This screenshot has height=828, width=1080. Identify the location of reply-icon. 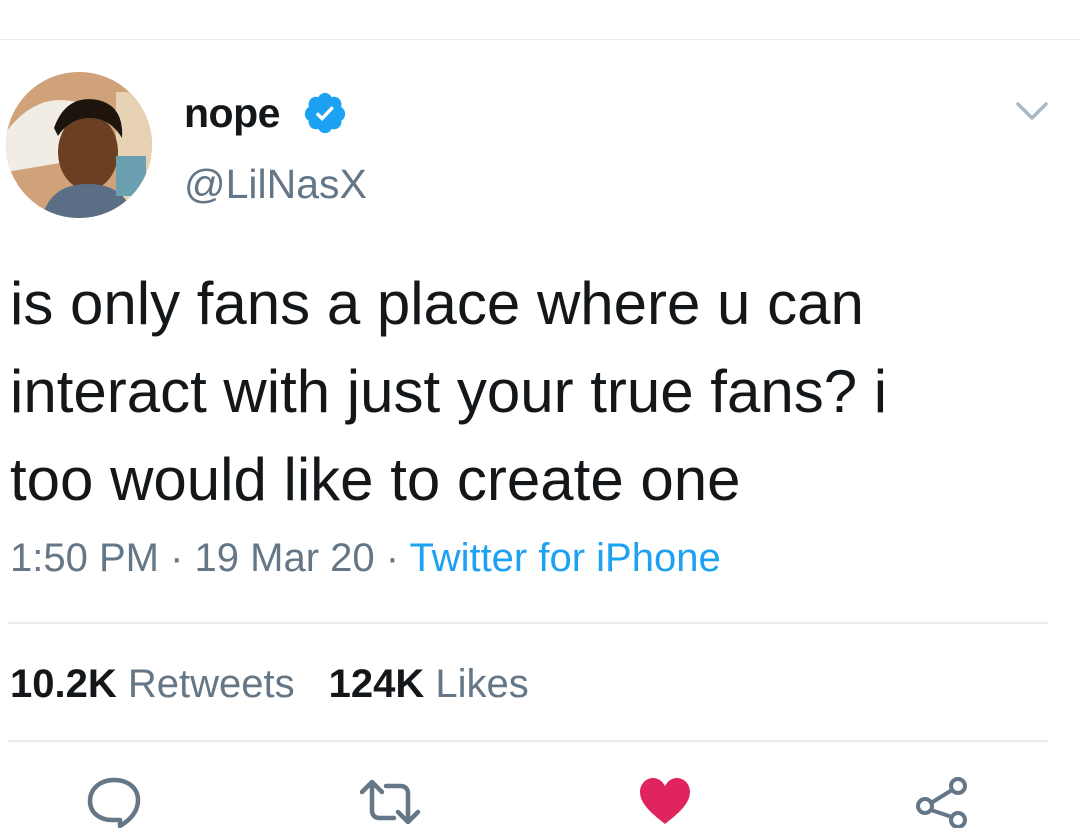
(114, 802).